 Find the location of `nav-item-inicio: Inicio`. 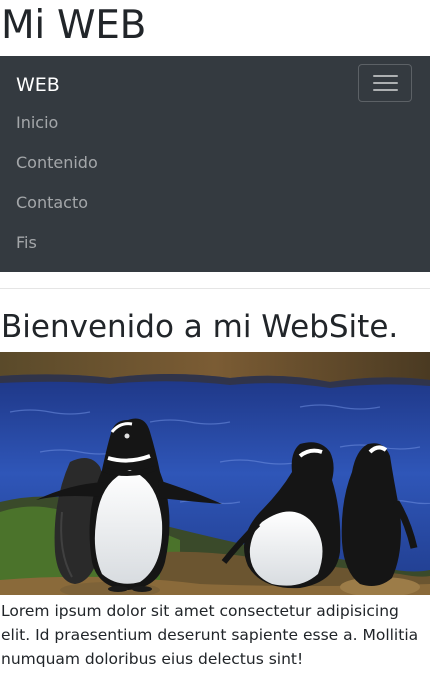

nav-item-inicio: Inicio is located at coordinates (49, 130).